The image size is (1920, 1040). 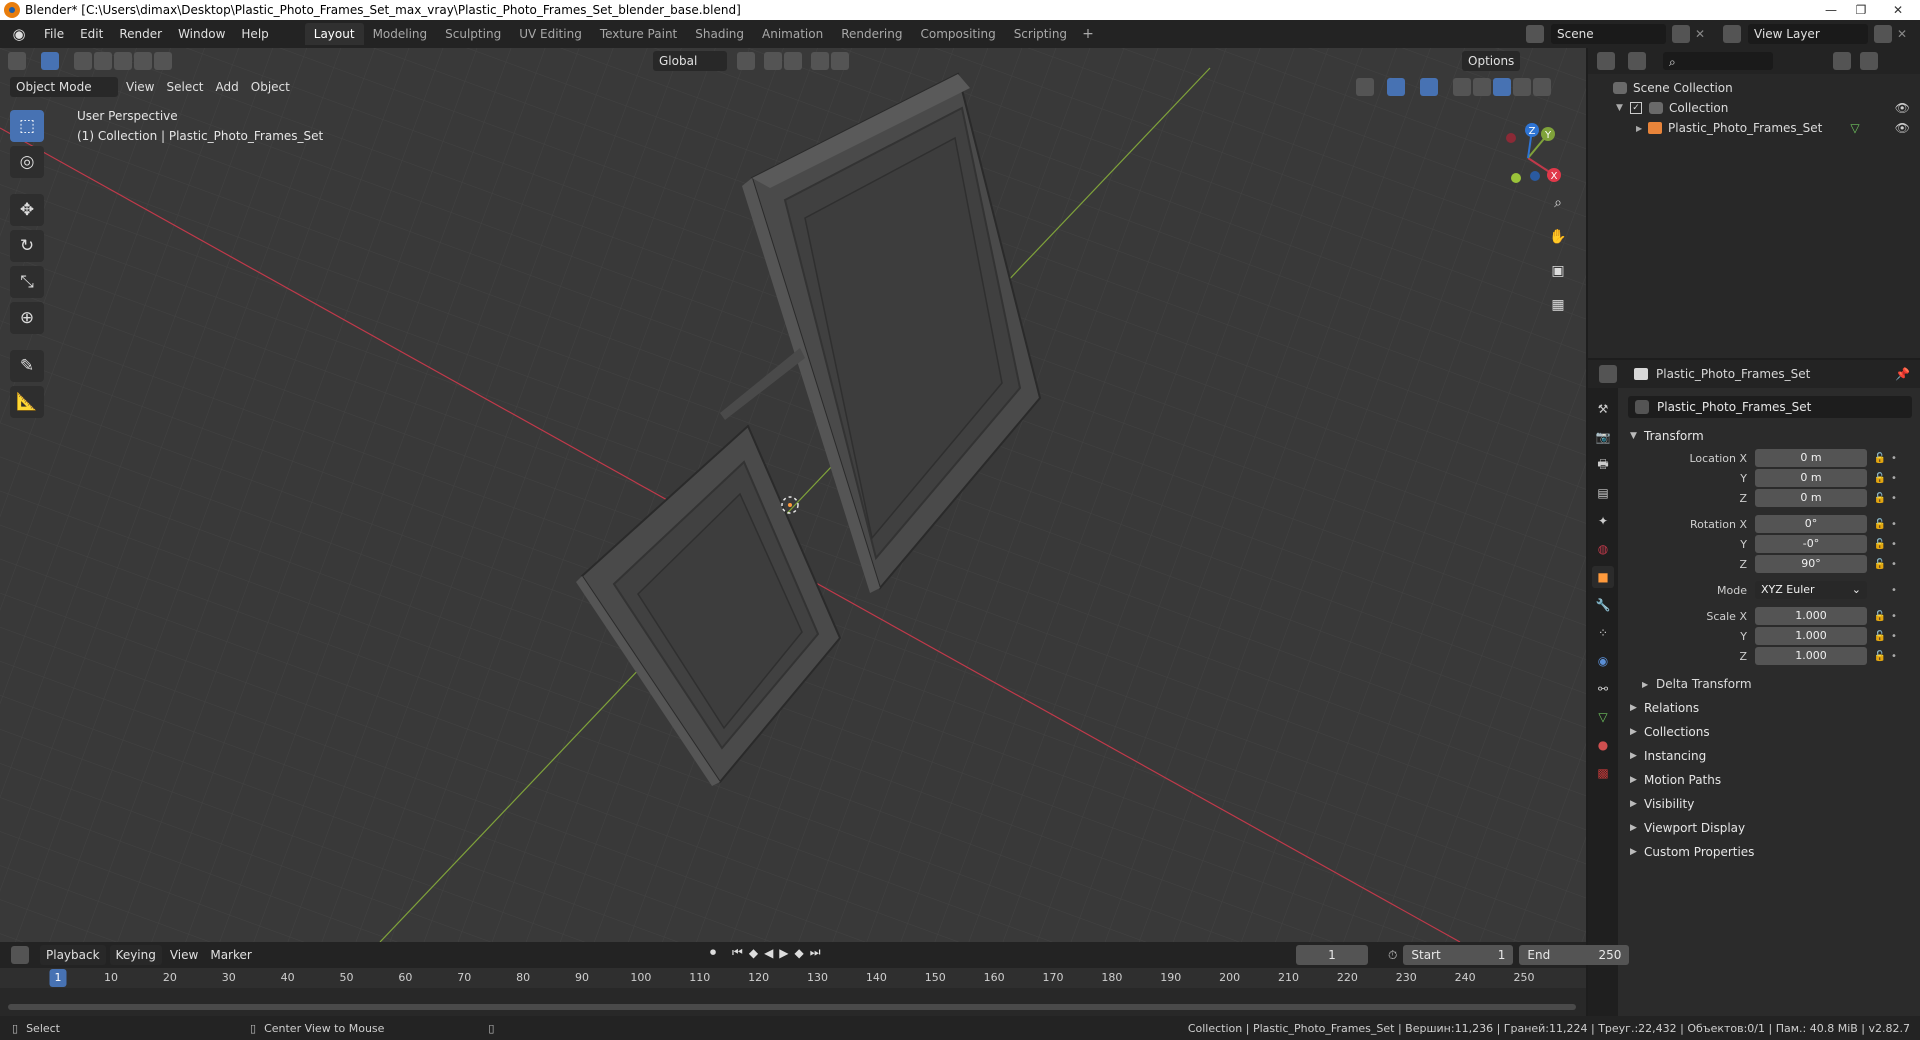 What do you see at coordinates (1642, 128) in the screenshot?
I see `expand-arrow-icon: ▶` at bounding box center [1642, 128].